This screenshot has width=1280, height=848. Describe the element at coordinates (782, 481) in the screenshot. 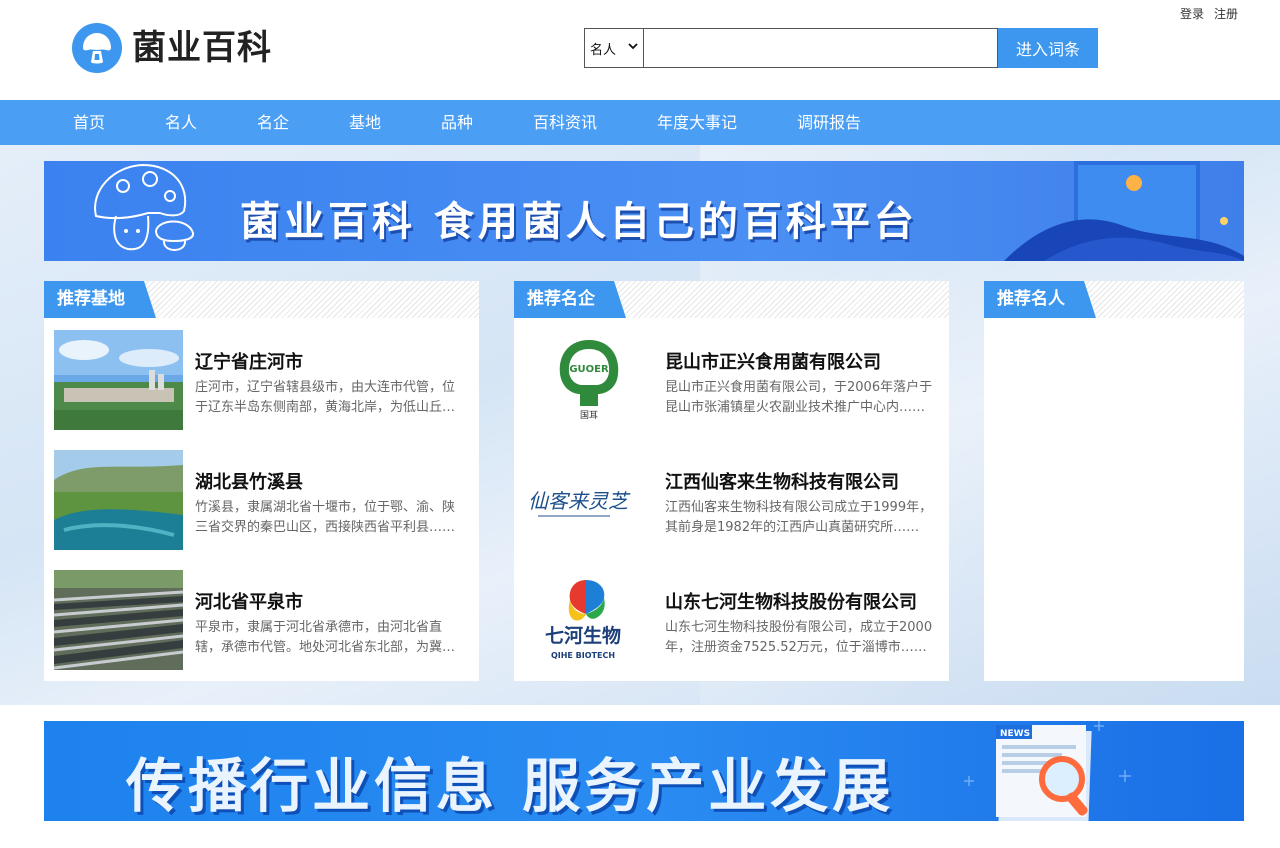

I see `item-title: 江西仙客来生物科技有限公司` at that location.